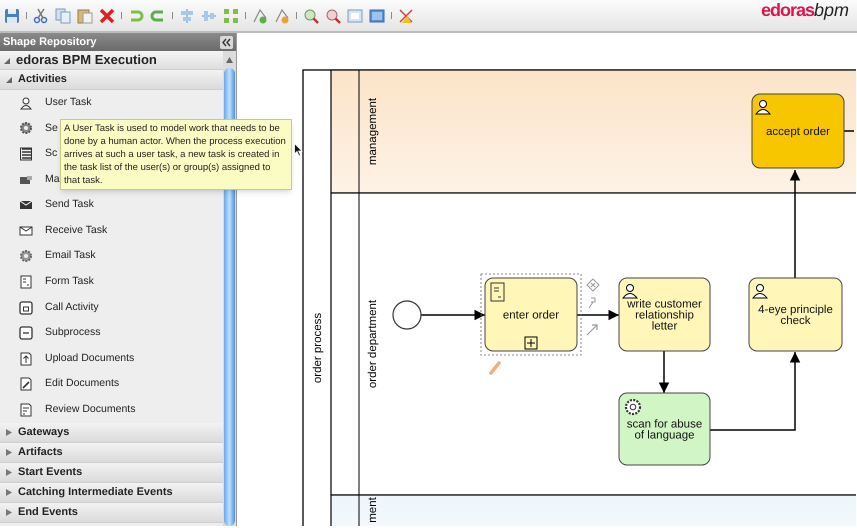 This screenshot has height=528, width=857. What do you see at coordinates (282, 16) in the screenshot?
I see `remove-point-icon` at bounding box center [282, 16].